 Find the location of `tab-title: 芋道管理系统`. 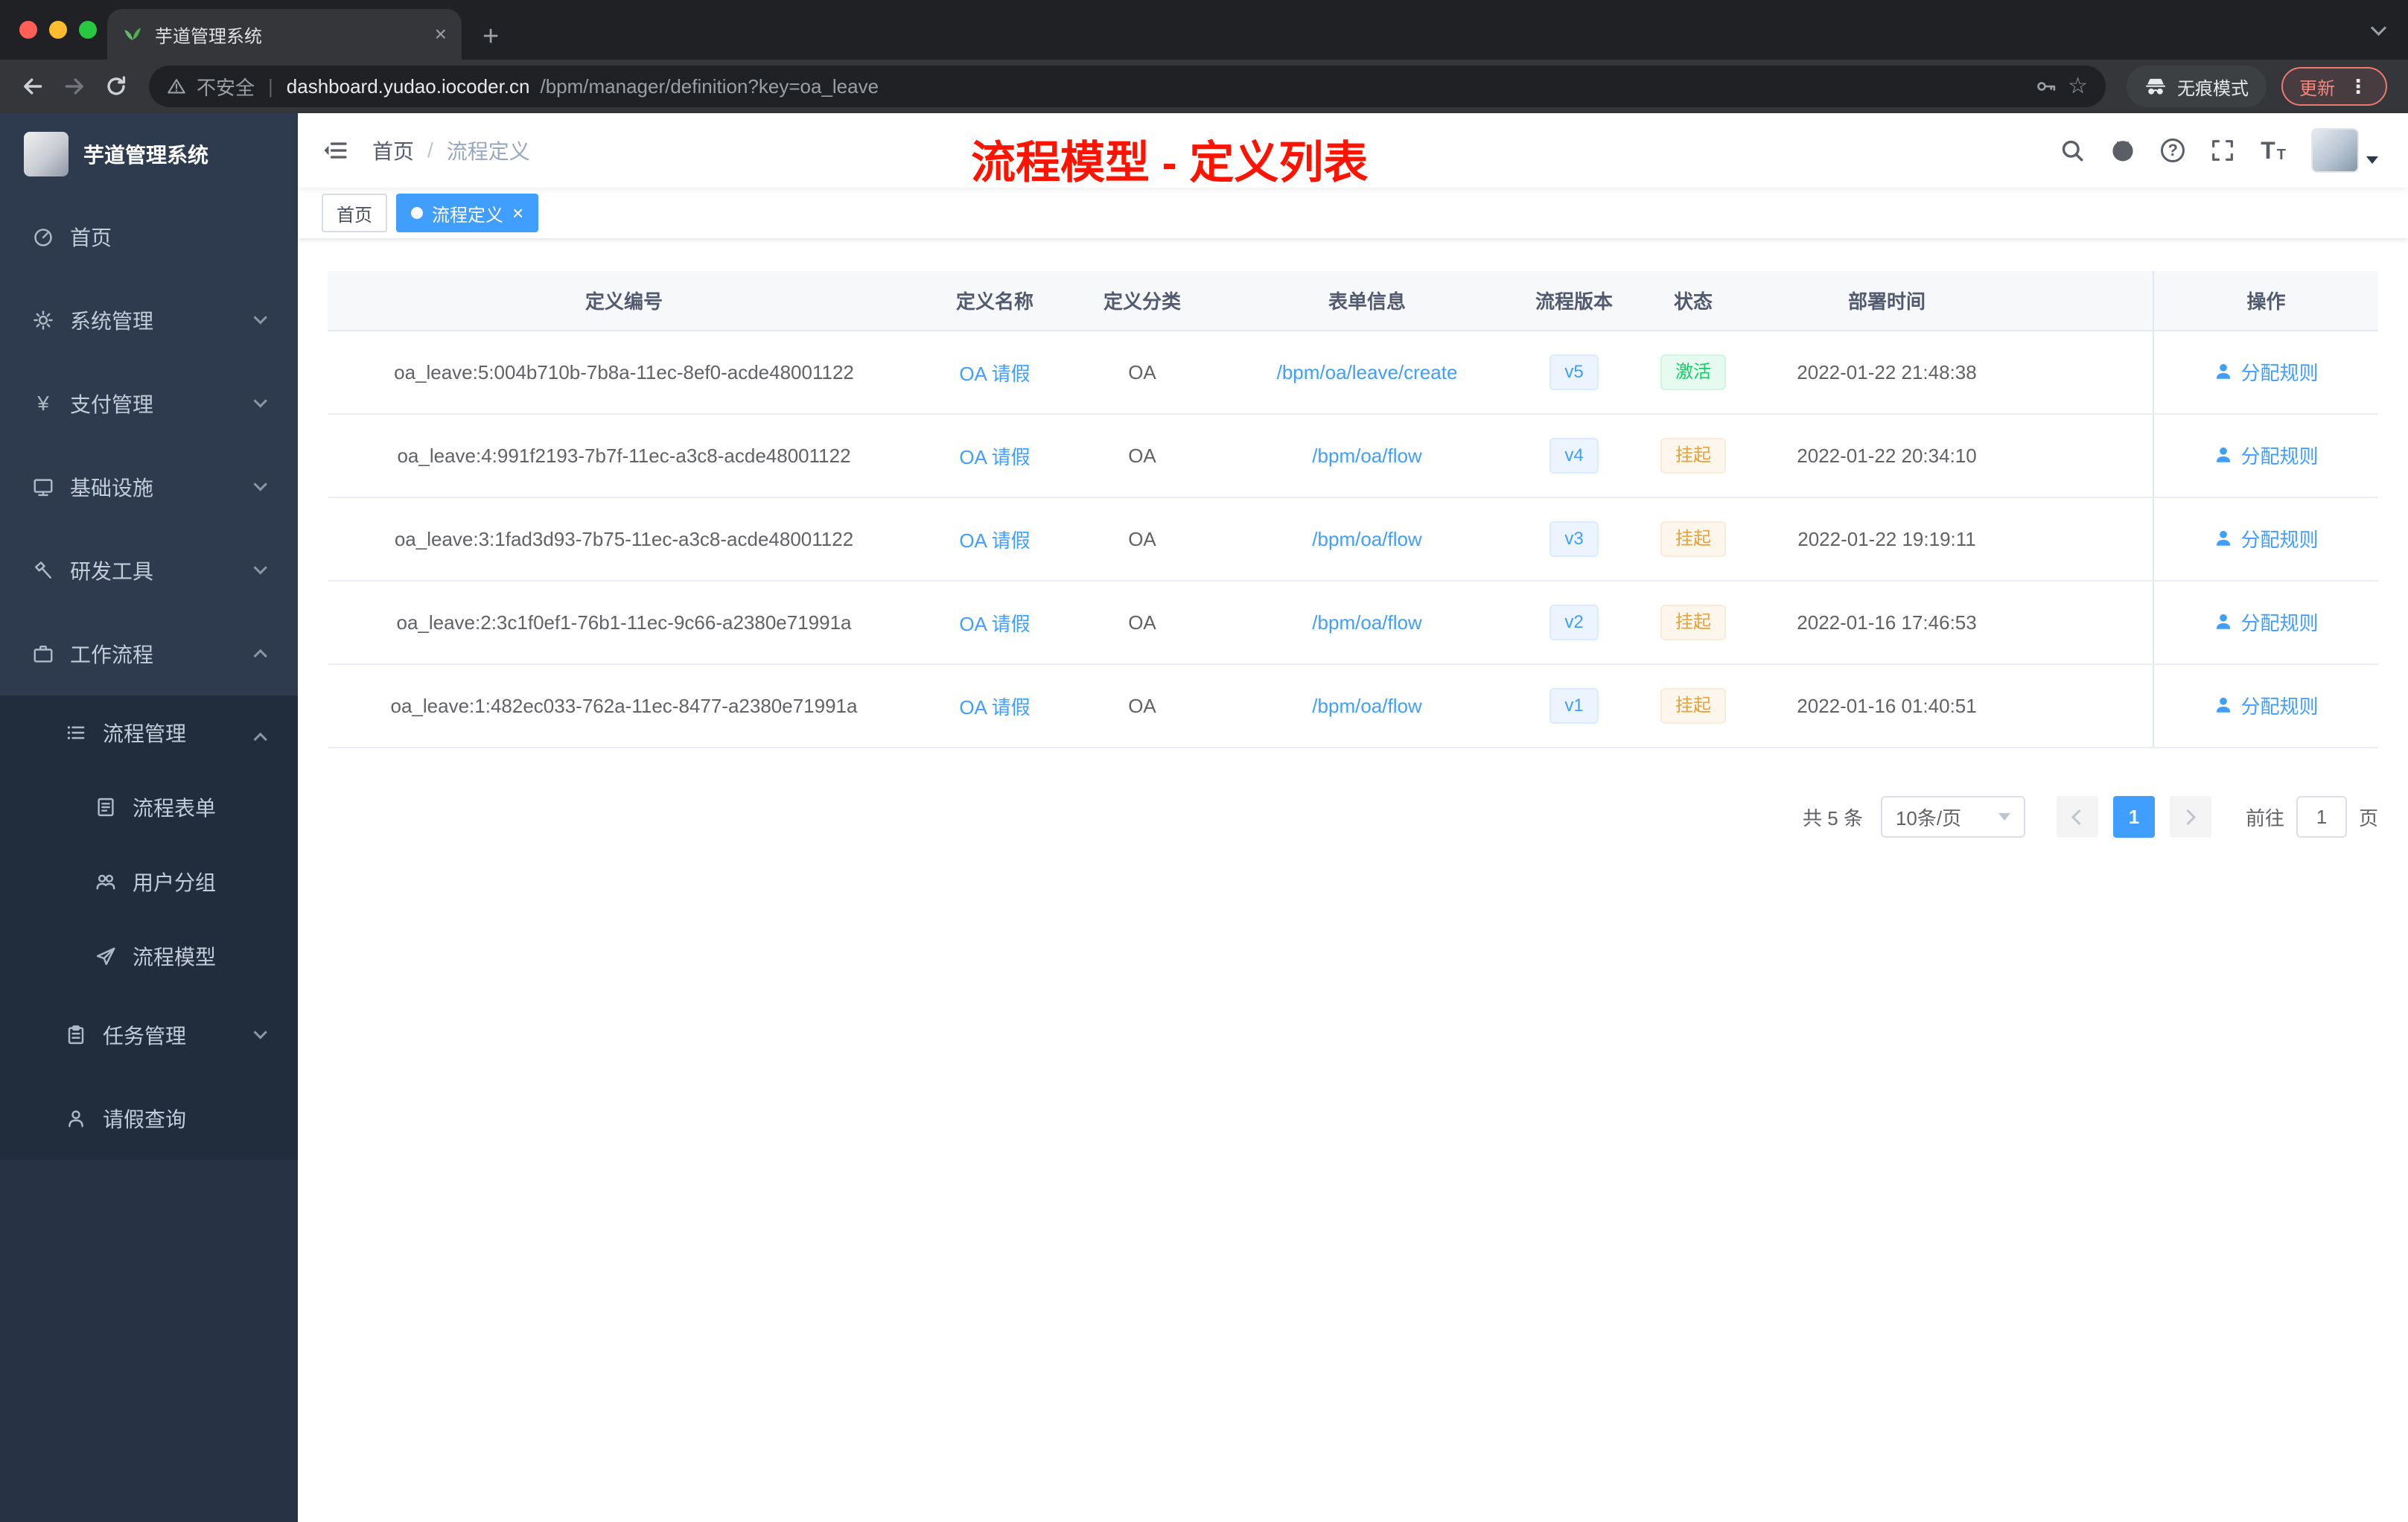

tab-title: 芋道管理系统 is located at coordinates (208, 36).